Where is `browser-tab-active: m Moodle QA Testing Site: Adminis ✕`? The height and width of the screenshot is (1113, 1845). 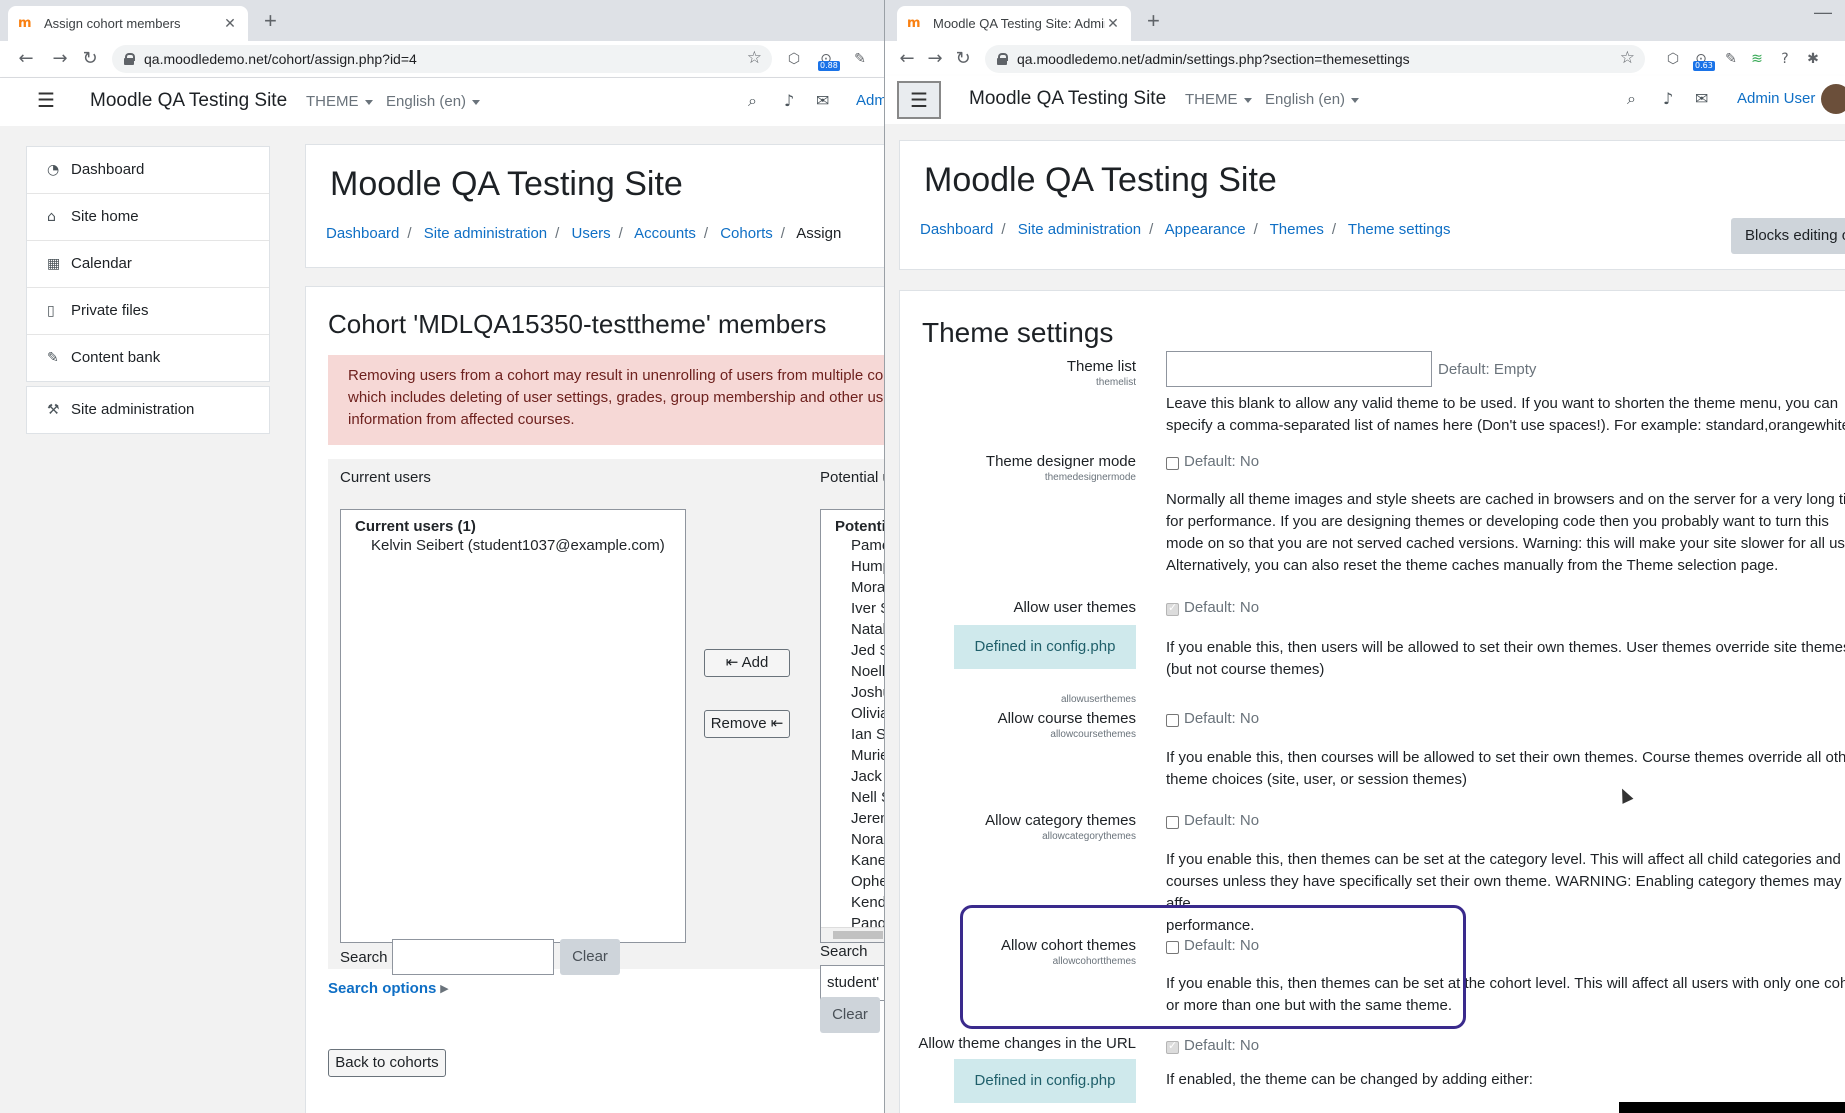
browser-tab-active: m Moodle QA Testing Site: Adminis ✕ is located at coordinates (1014, 23).